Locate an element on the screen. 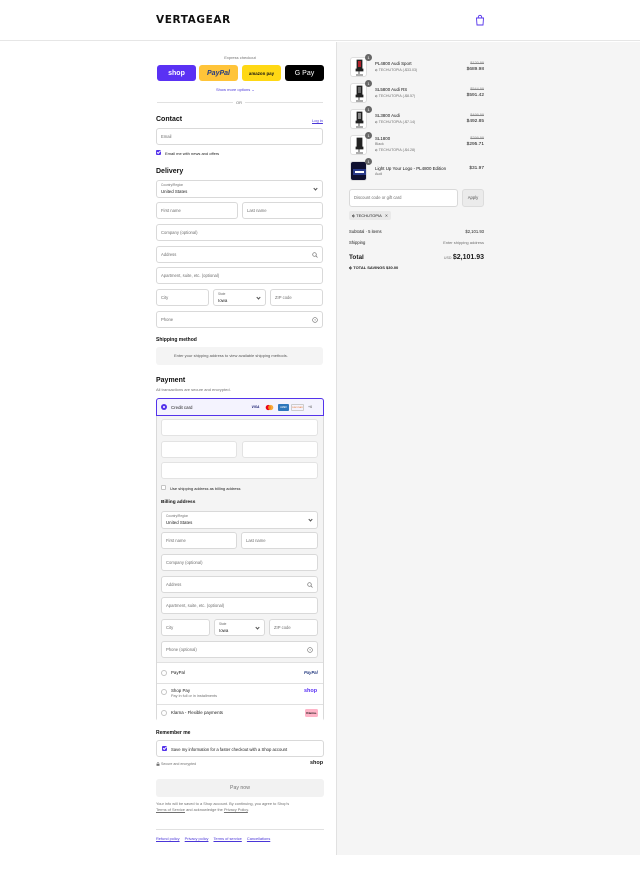 This screenshot has height=882, width=640. item-price: $492.85 is located at coordinates (475, 121).